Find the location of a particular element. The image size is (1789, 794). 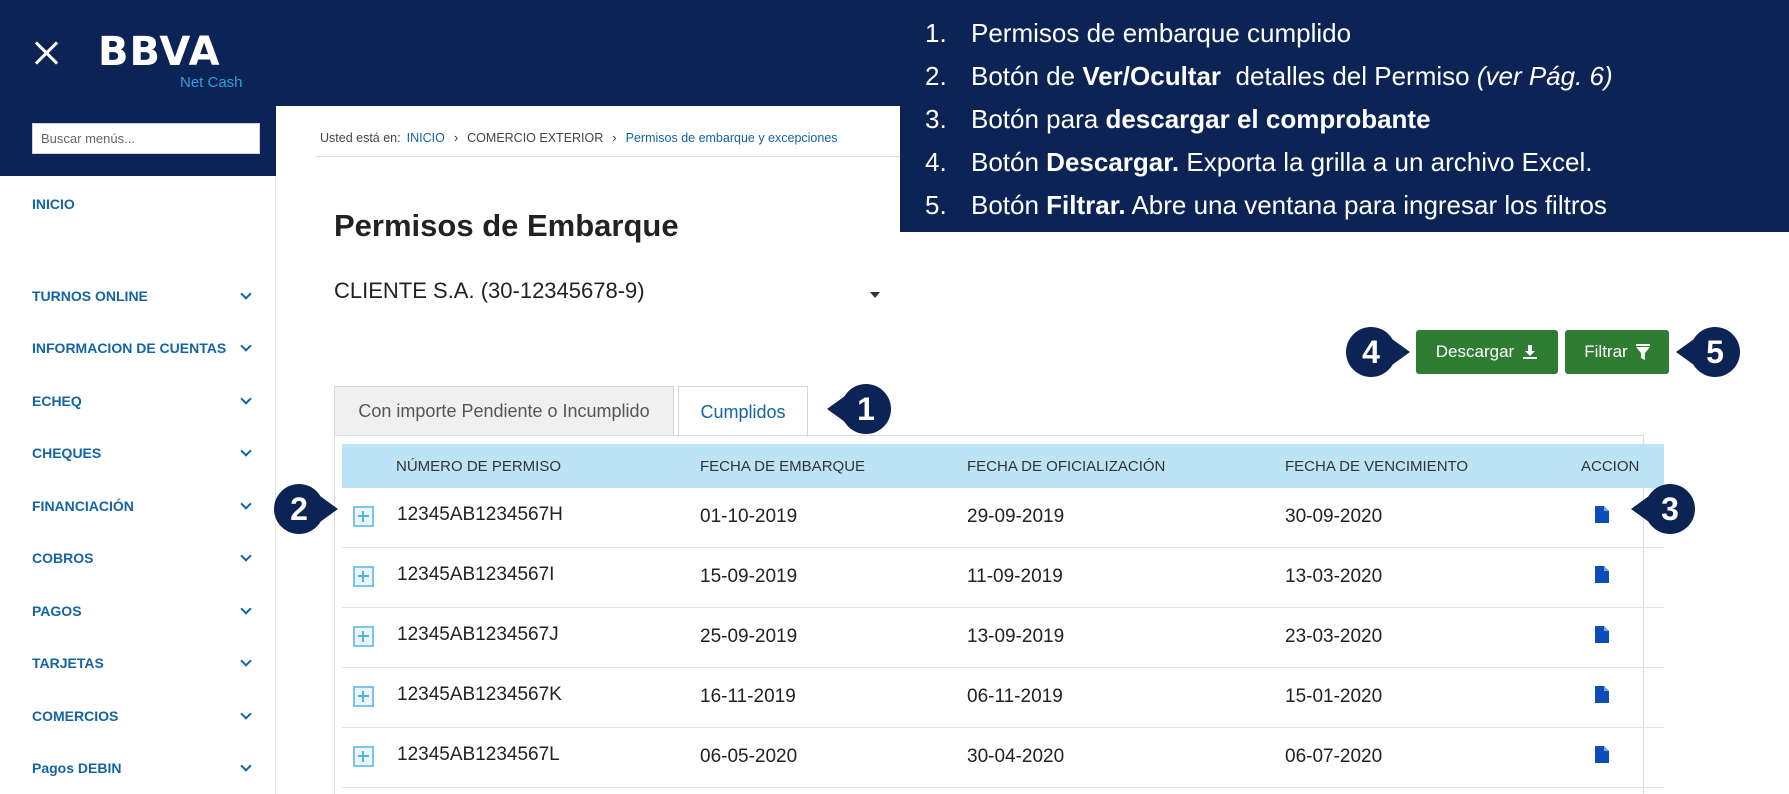

search-menu-input is located at coordinates (146, 138).